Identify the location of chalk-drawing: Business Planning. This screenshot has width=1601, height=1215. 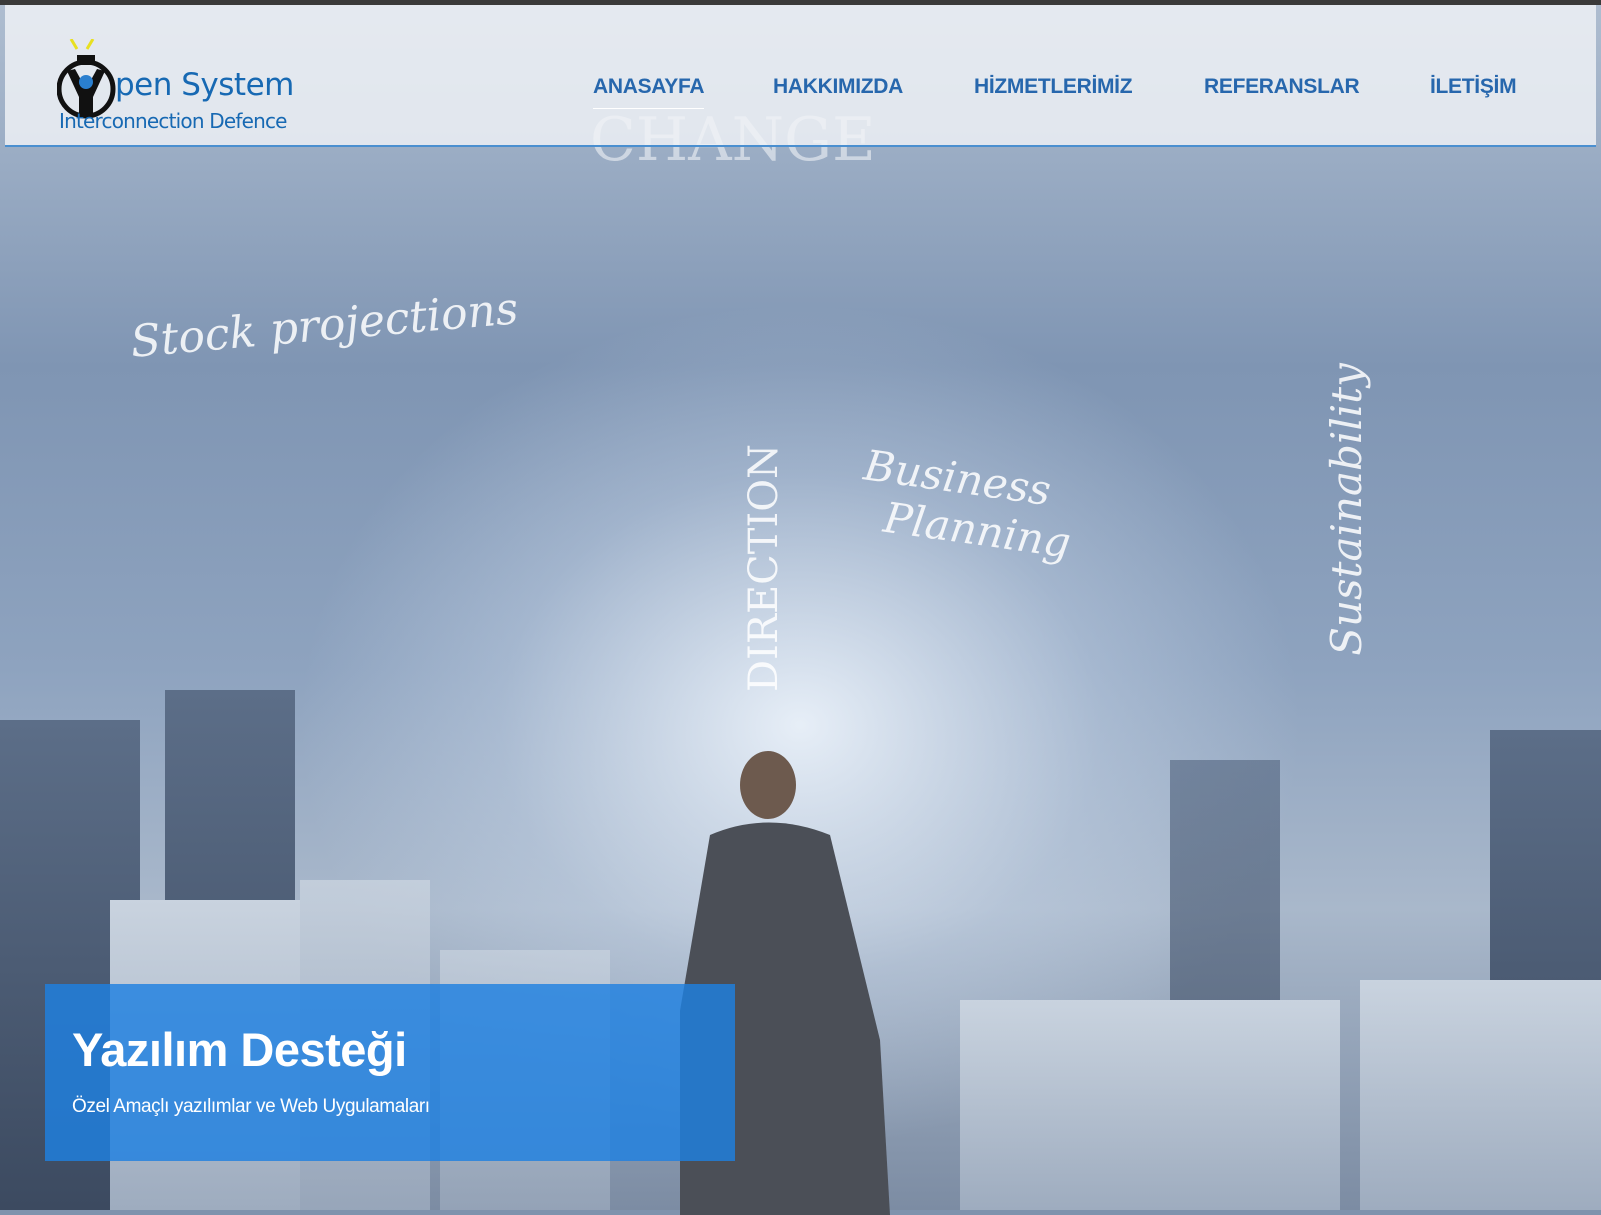
(964, 504).